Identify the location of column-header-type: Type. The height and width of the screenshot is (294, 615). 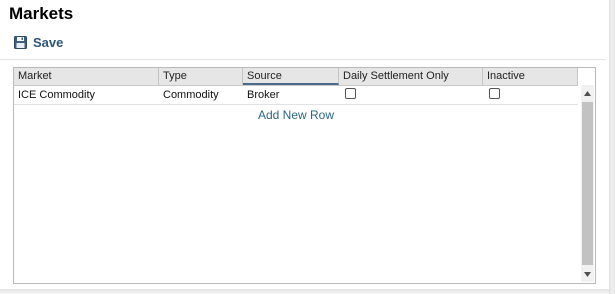
(201, 76).